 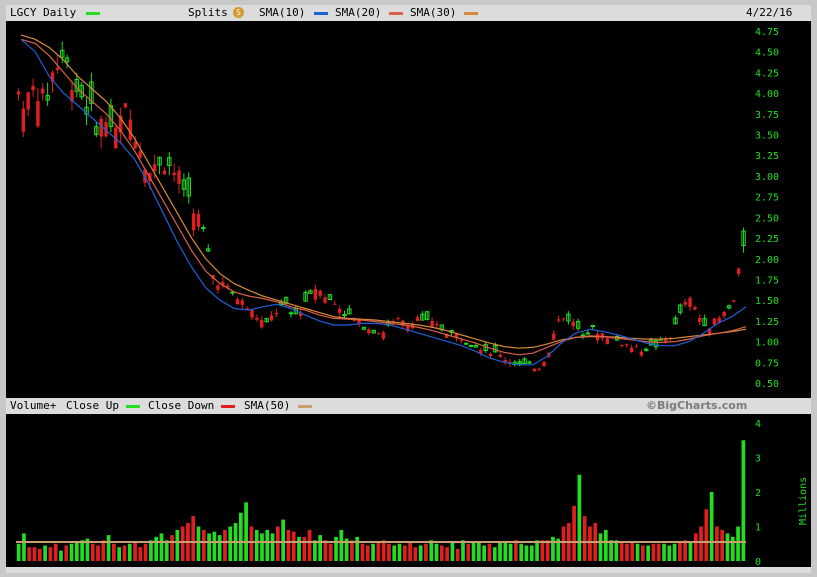 What do you see at coordinates (758, 562) in the screenshot?
I see `volume-axis-tick-label: 0` at bounding box center [758, 562].